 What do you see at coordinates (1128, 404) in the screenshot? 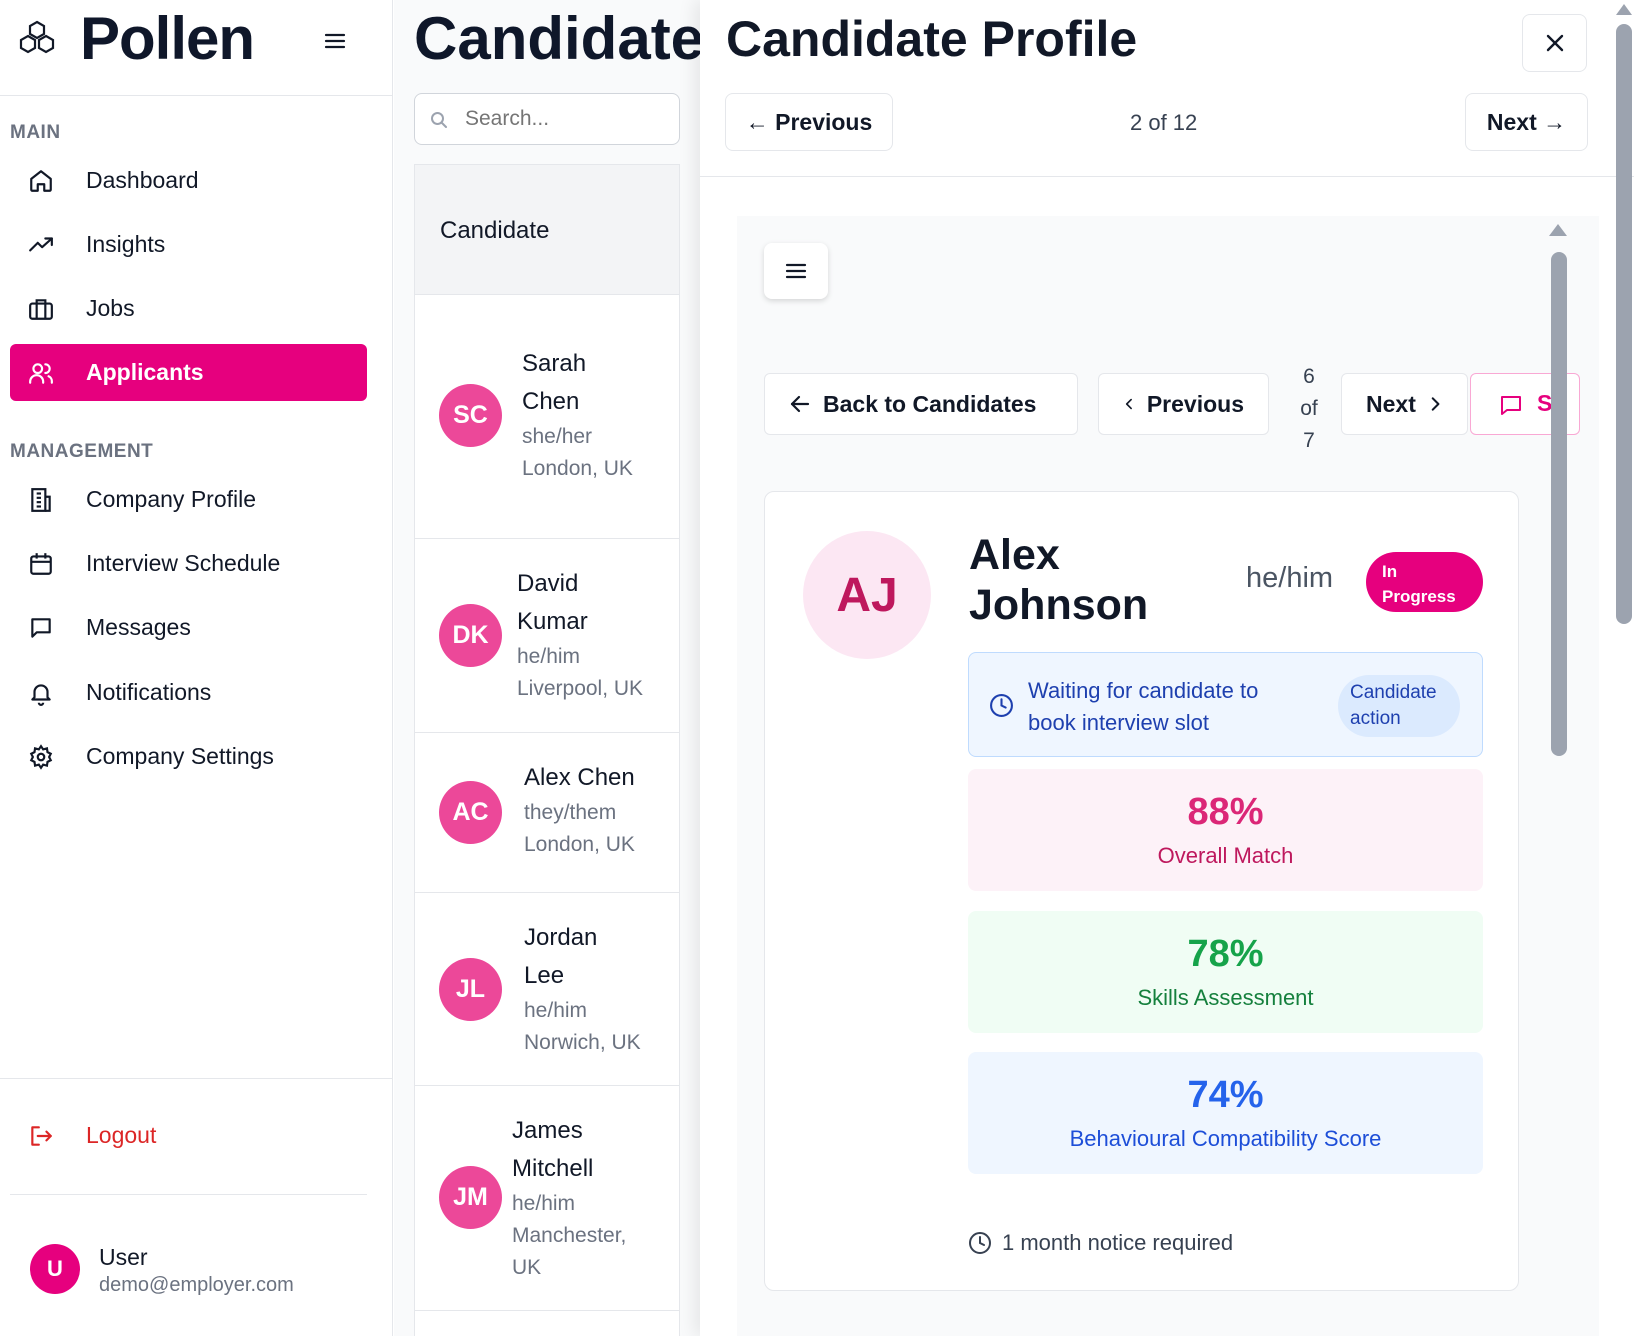
I see `chevron-left-icon` at bounding box center [1128, 404].